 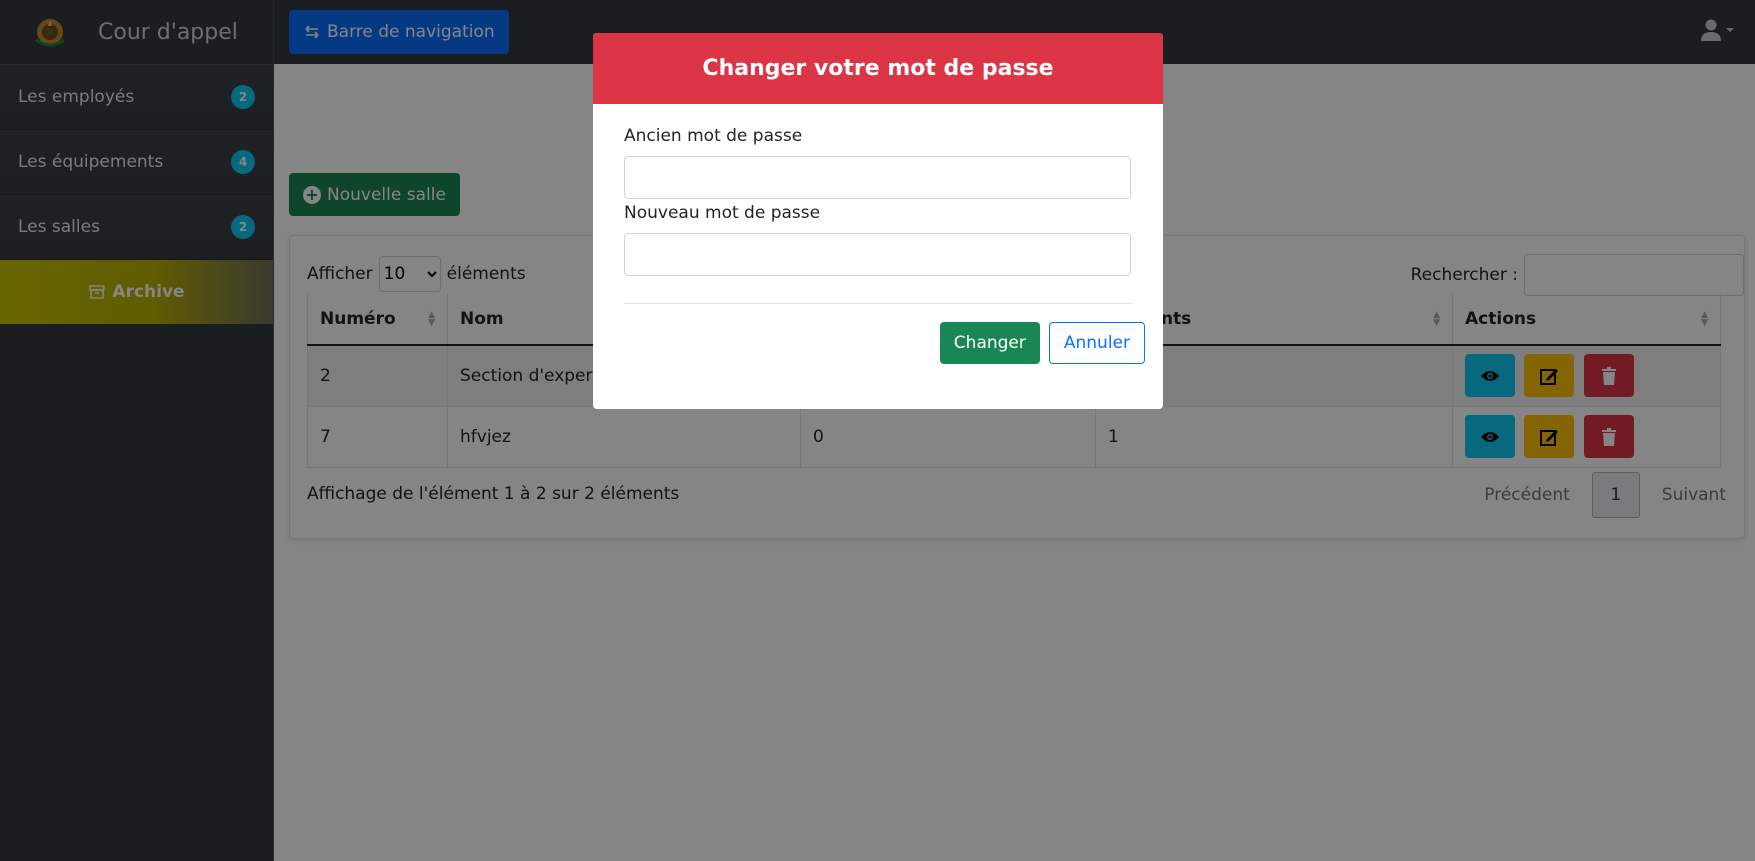 What do you see at coordinates (722, 213) in the screenshot?
I see `new-password-label: Nouveau mot de passe` at bounding box center [722, 213].